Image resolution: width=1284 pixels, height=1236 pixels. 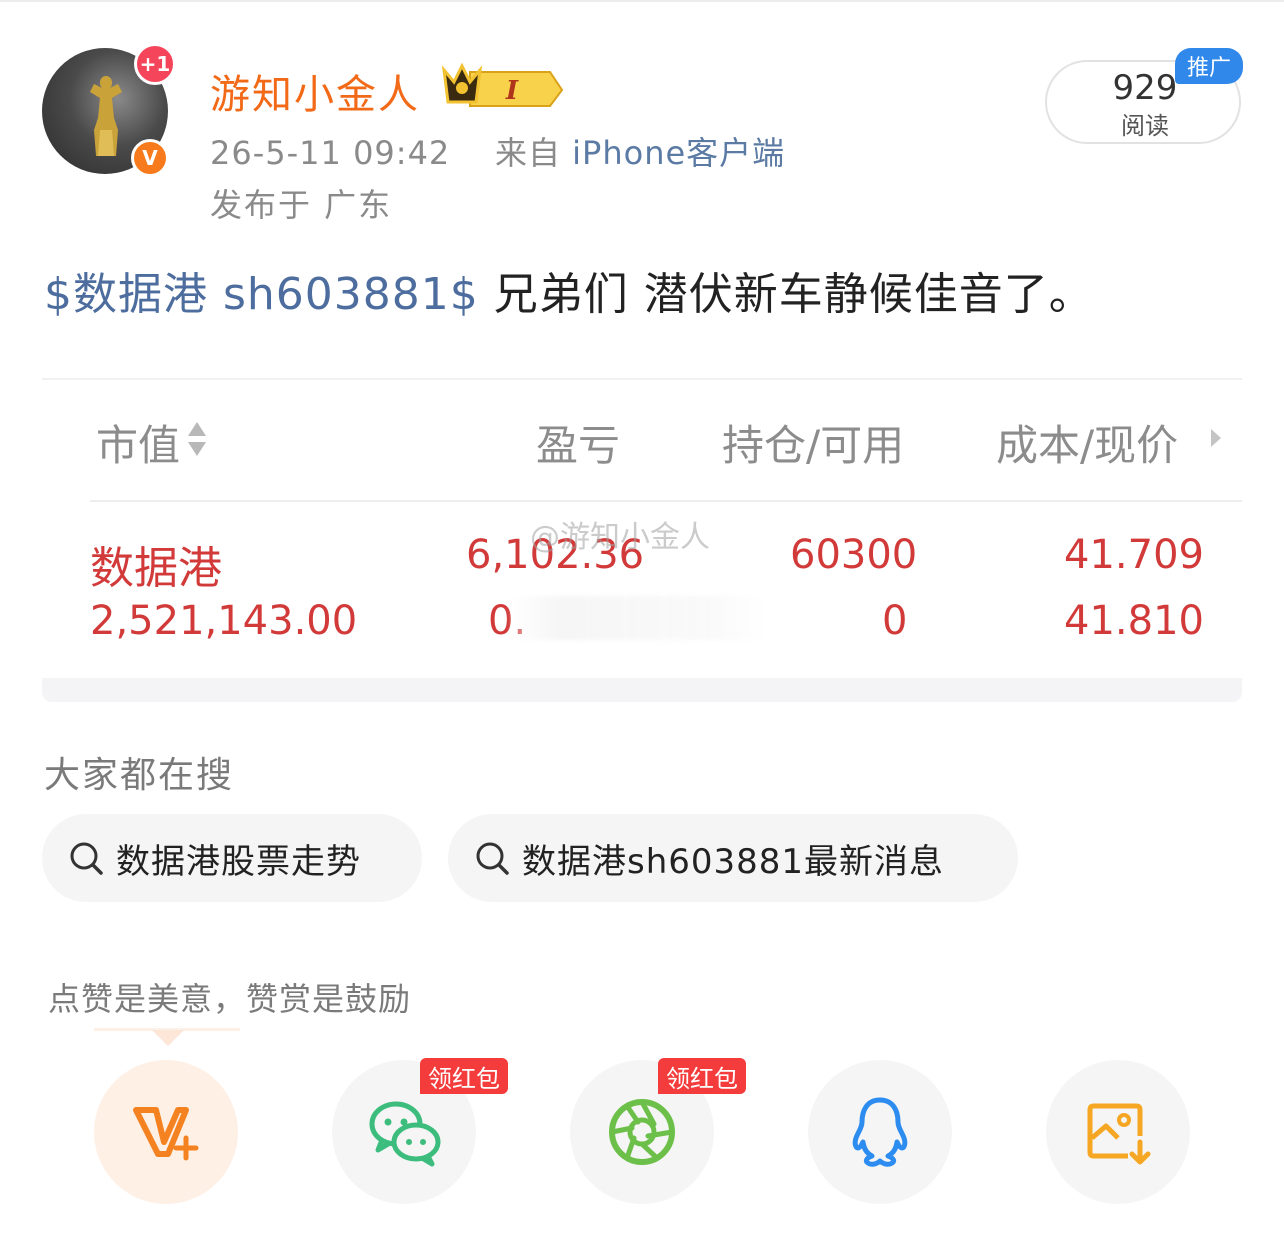 What do you see at coordinates (1216, 438) in the screenshot?
I see `caret-right-icon` at bounding box center [1216, 438].